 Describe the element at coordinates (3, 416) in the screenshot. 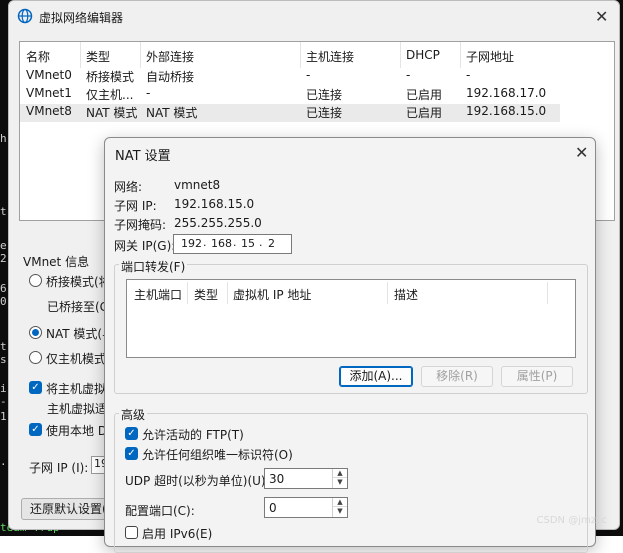

I see `terminal-char: 1` at that location.